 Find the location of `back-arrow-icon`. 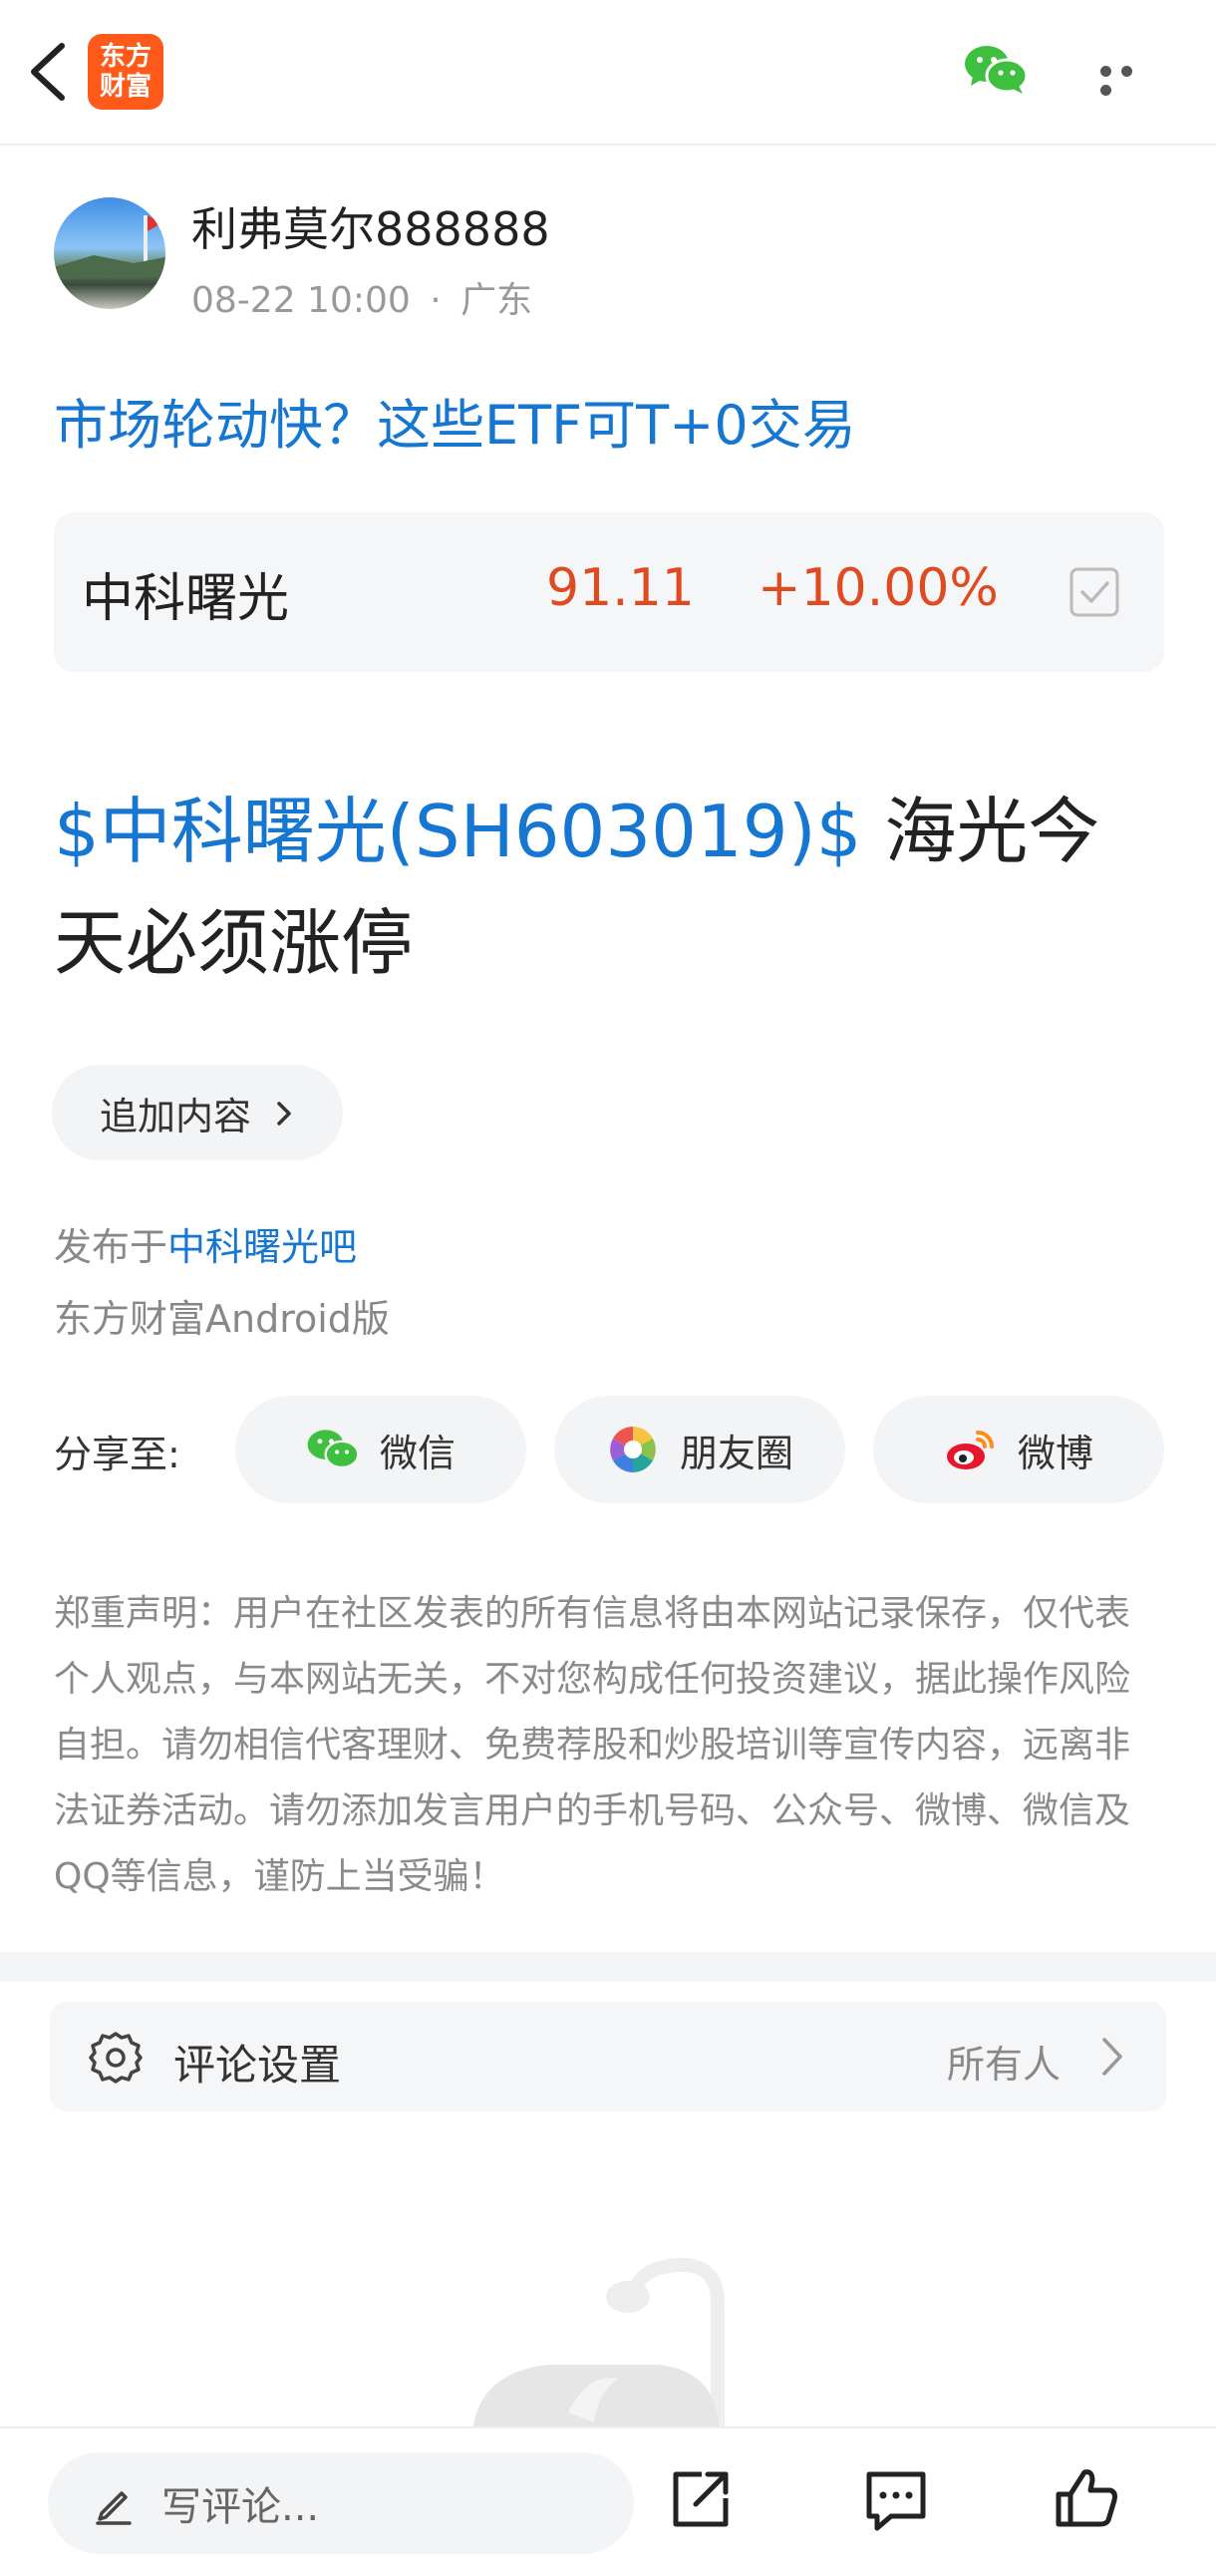

back-arrow-icon is located at coordinates (52, 72).